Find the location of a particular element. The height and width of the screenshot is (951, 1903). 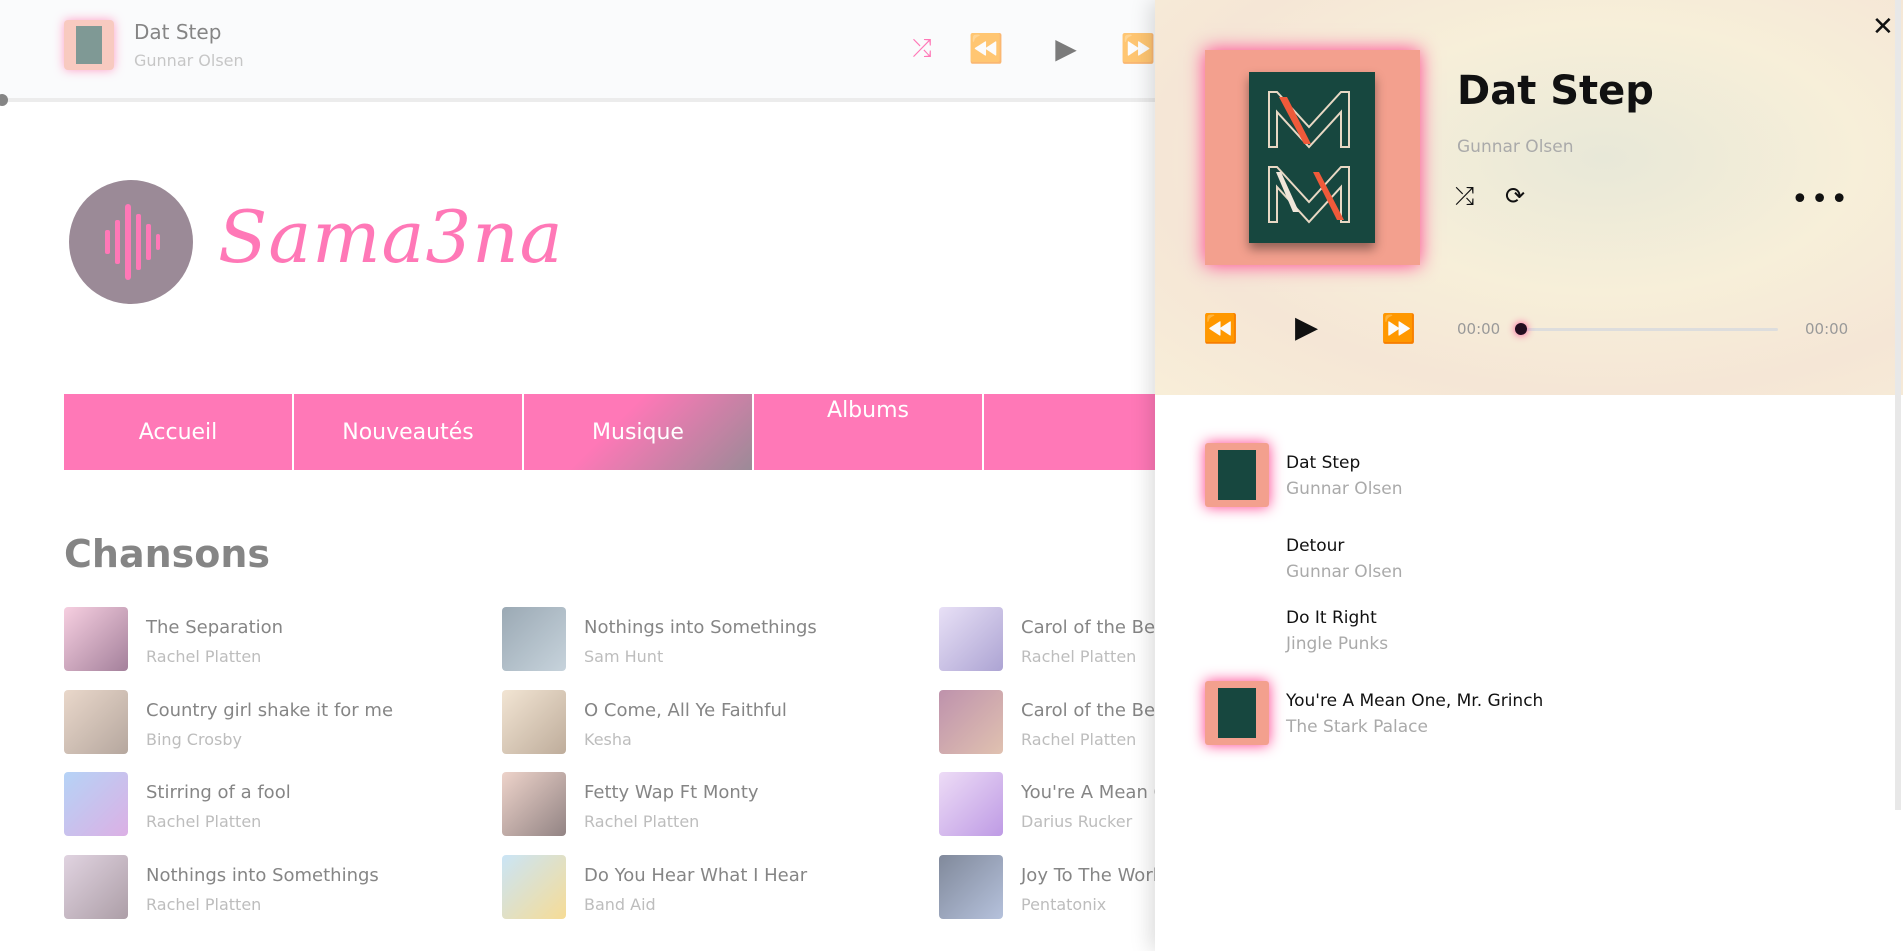

section-title: Chansons is located at coordinates (167, 554).